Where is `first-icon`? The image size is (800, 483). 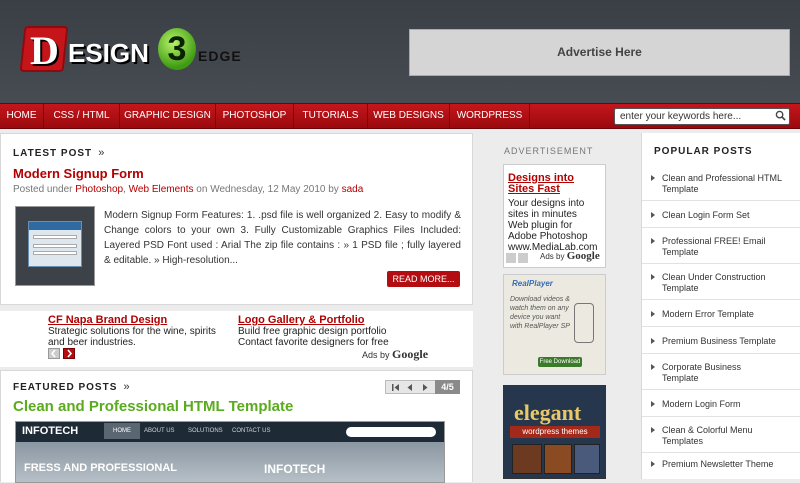
first-icon is located at coordinates (396, 387).